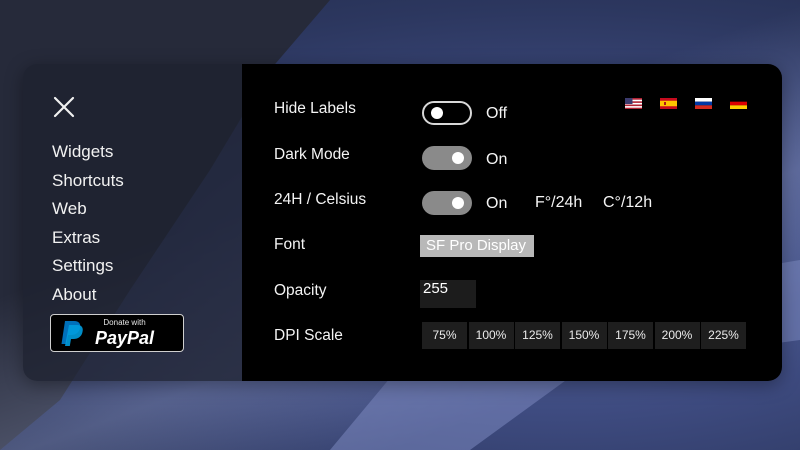 This screenshot has width=800, height=450. Describe the element at coordinates (88, 295) in the screenshot. I see `sidebar-item-about: About` at that location.